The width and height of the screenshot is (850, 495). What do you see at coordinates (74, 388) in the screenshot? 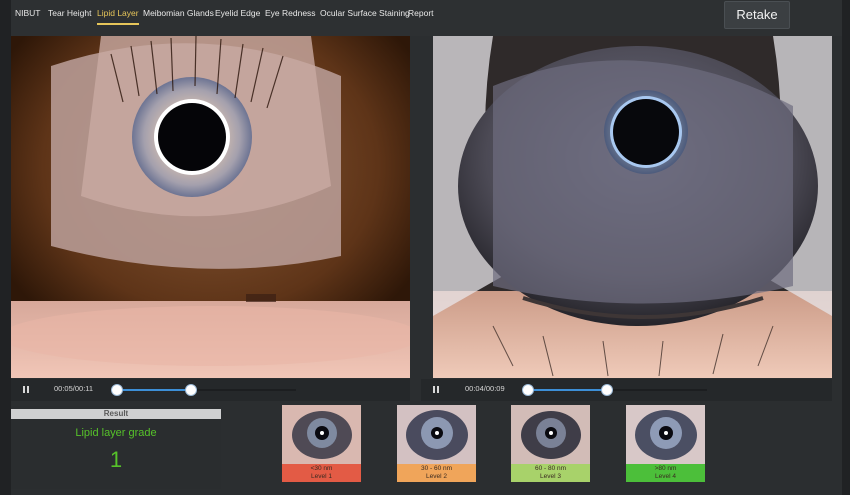
I see `left-timecode: 00:05/00:11` at bounding box center [74, 388].